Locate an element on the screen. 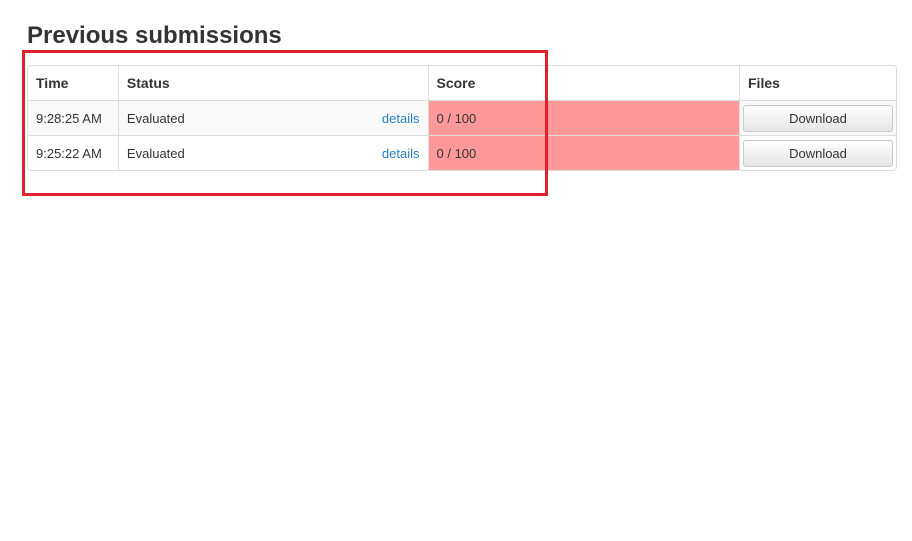 Image resolution: width=912 pixels, height=541 pixels. header-status: Status is located at coordinates (272, 83).